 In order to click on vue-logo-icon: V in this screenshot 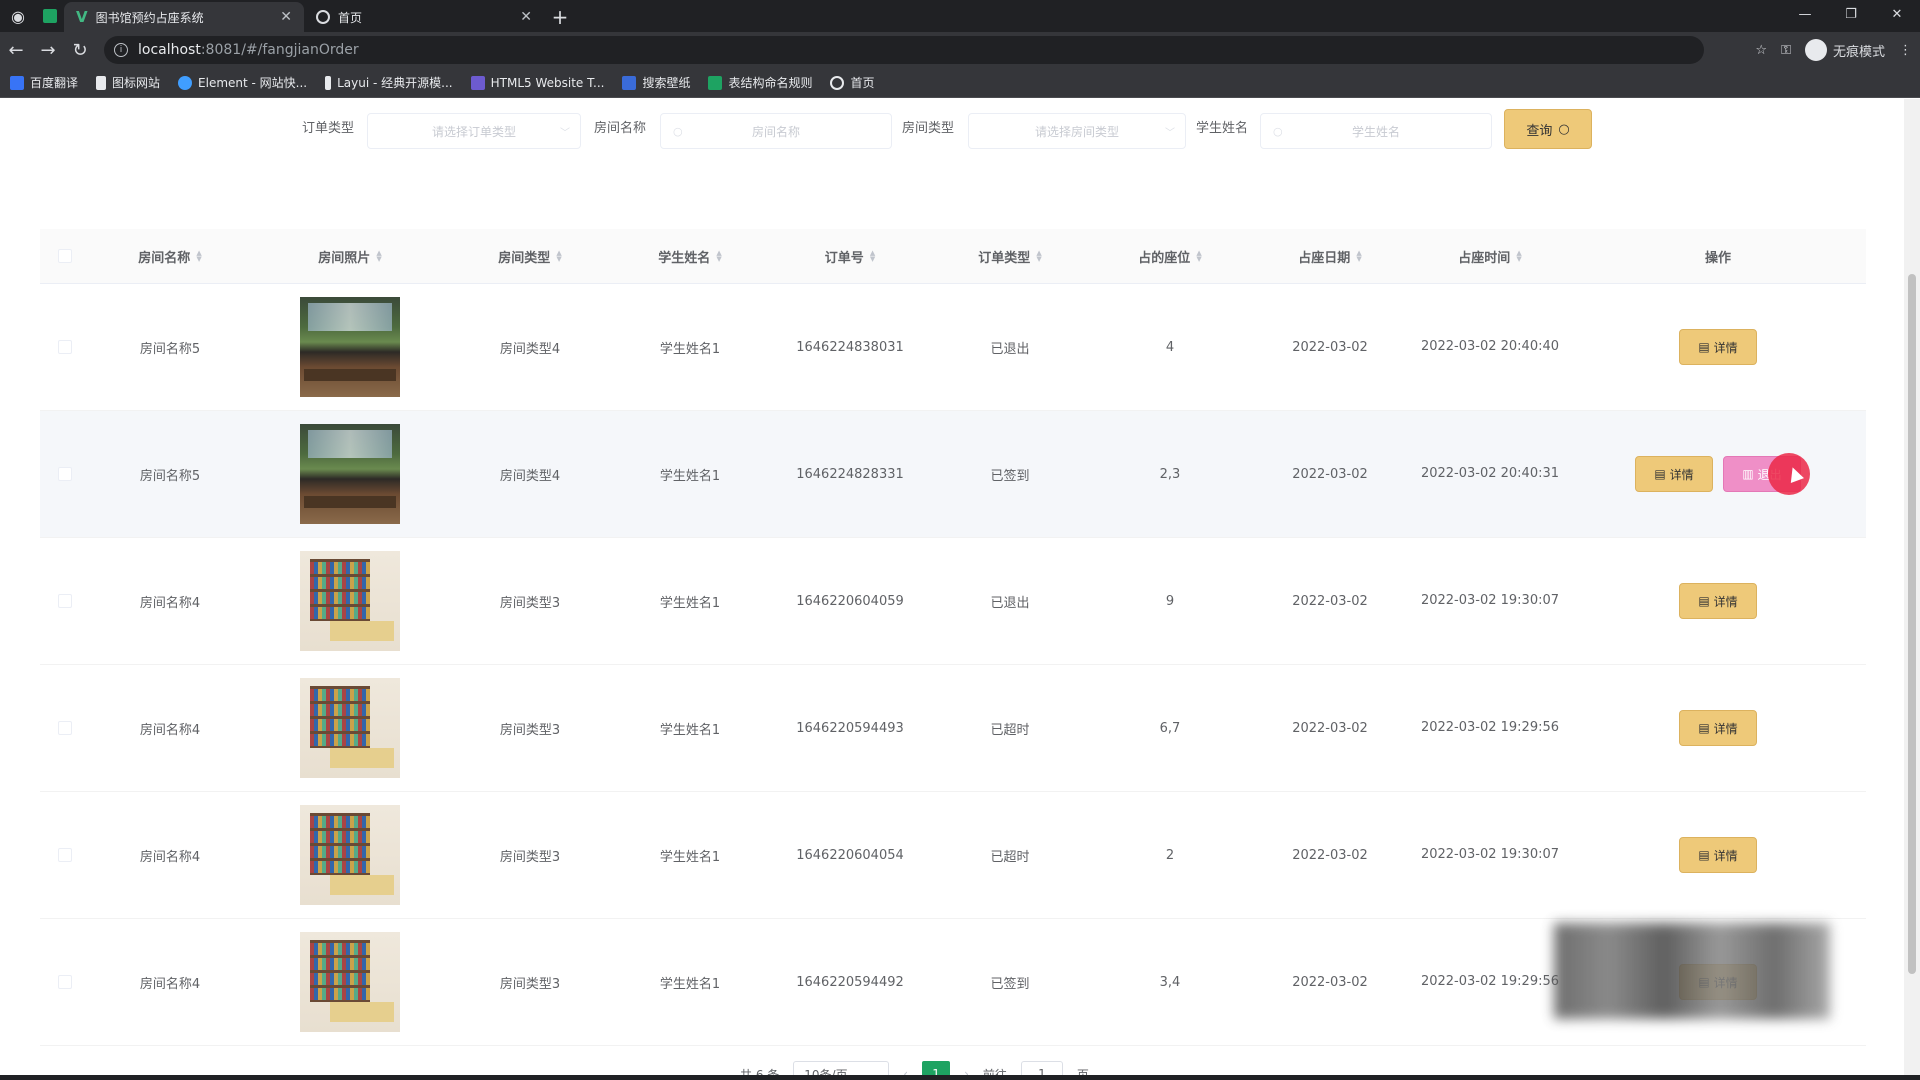, I will do `click(82, 17)`.